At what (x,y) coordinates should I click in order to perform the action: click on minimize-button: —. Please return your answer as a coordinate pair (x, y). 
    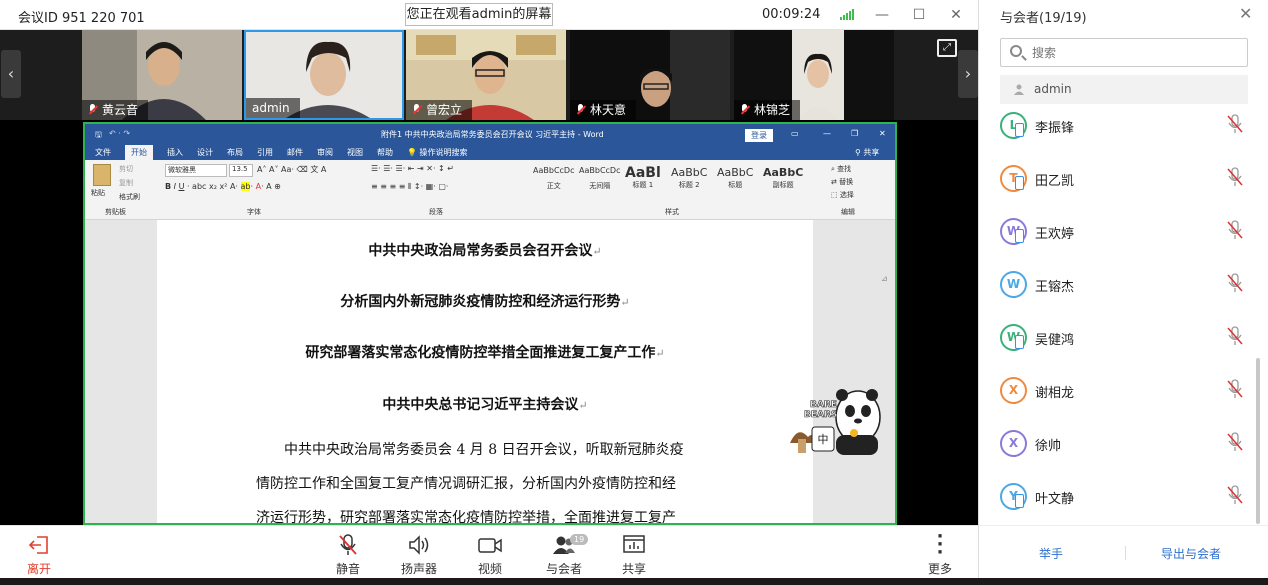
    Looking at the image, I should click on (882, 15).